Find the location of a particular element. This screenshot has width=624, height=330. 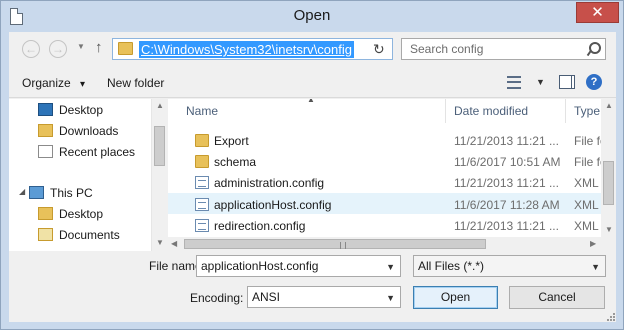

nav-item-documents: Documents is located at coordinates (94, 235).